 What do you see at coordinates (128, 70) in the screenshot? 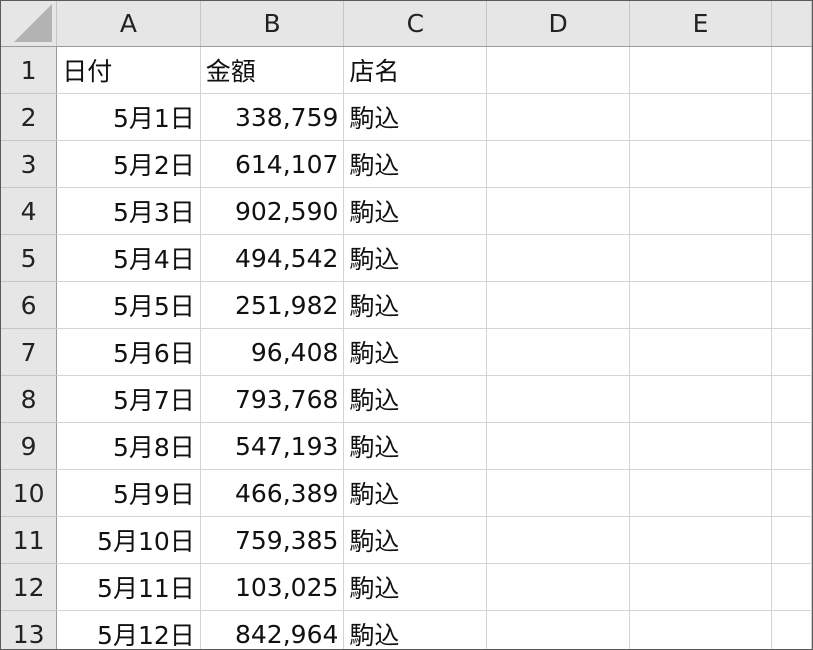
I see `cell-a-date-header: 日付` at bounding box center [128, 70].